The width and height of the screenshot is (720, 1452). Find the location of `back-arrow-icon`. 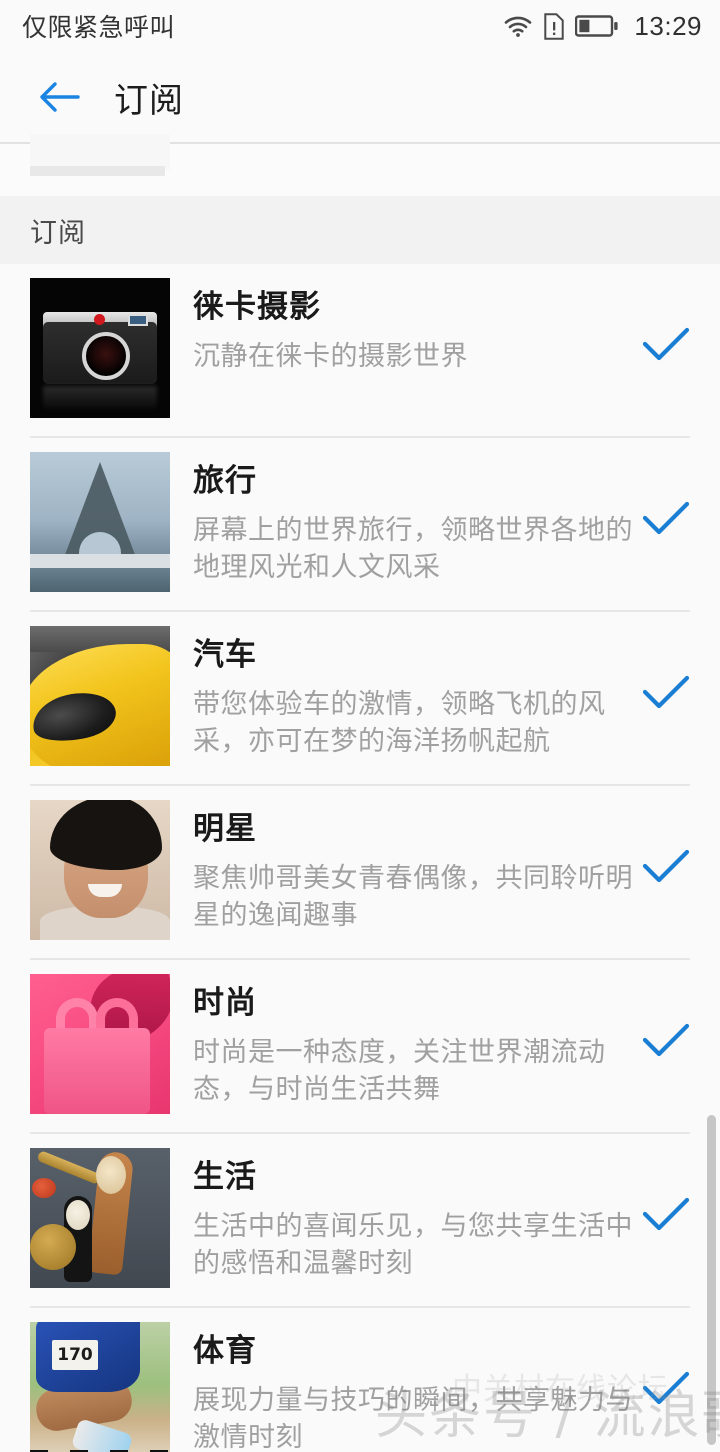

back-arrow-icon is located at coordinates (60, 97).